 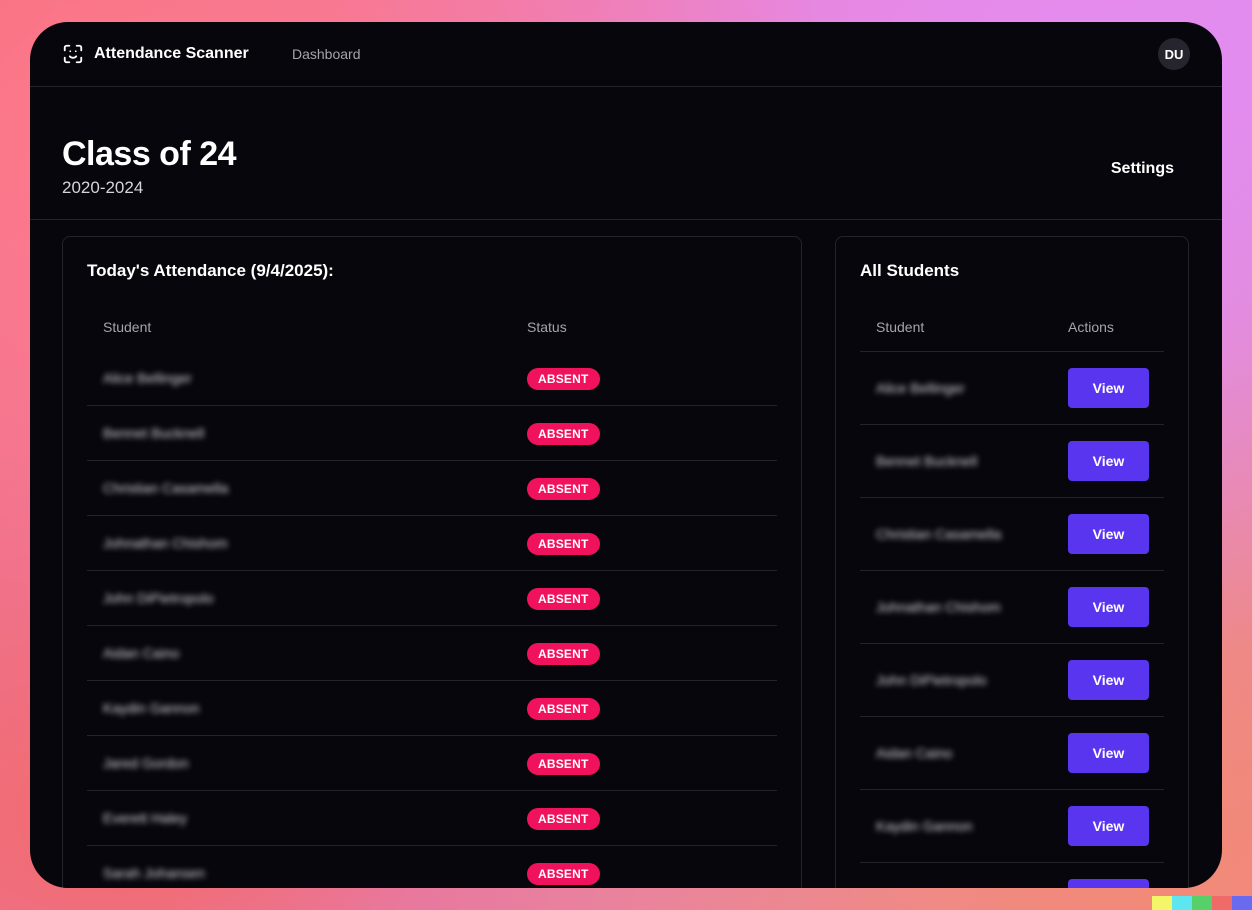 What do you see at coordinates (145, 818) in the screenshot?
I see `student-name: Everett Haley` at bounding box center [145, 818].